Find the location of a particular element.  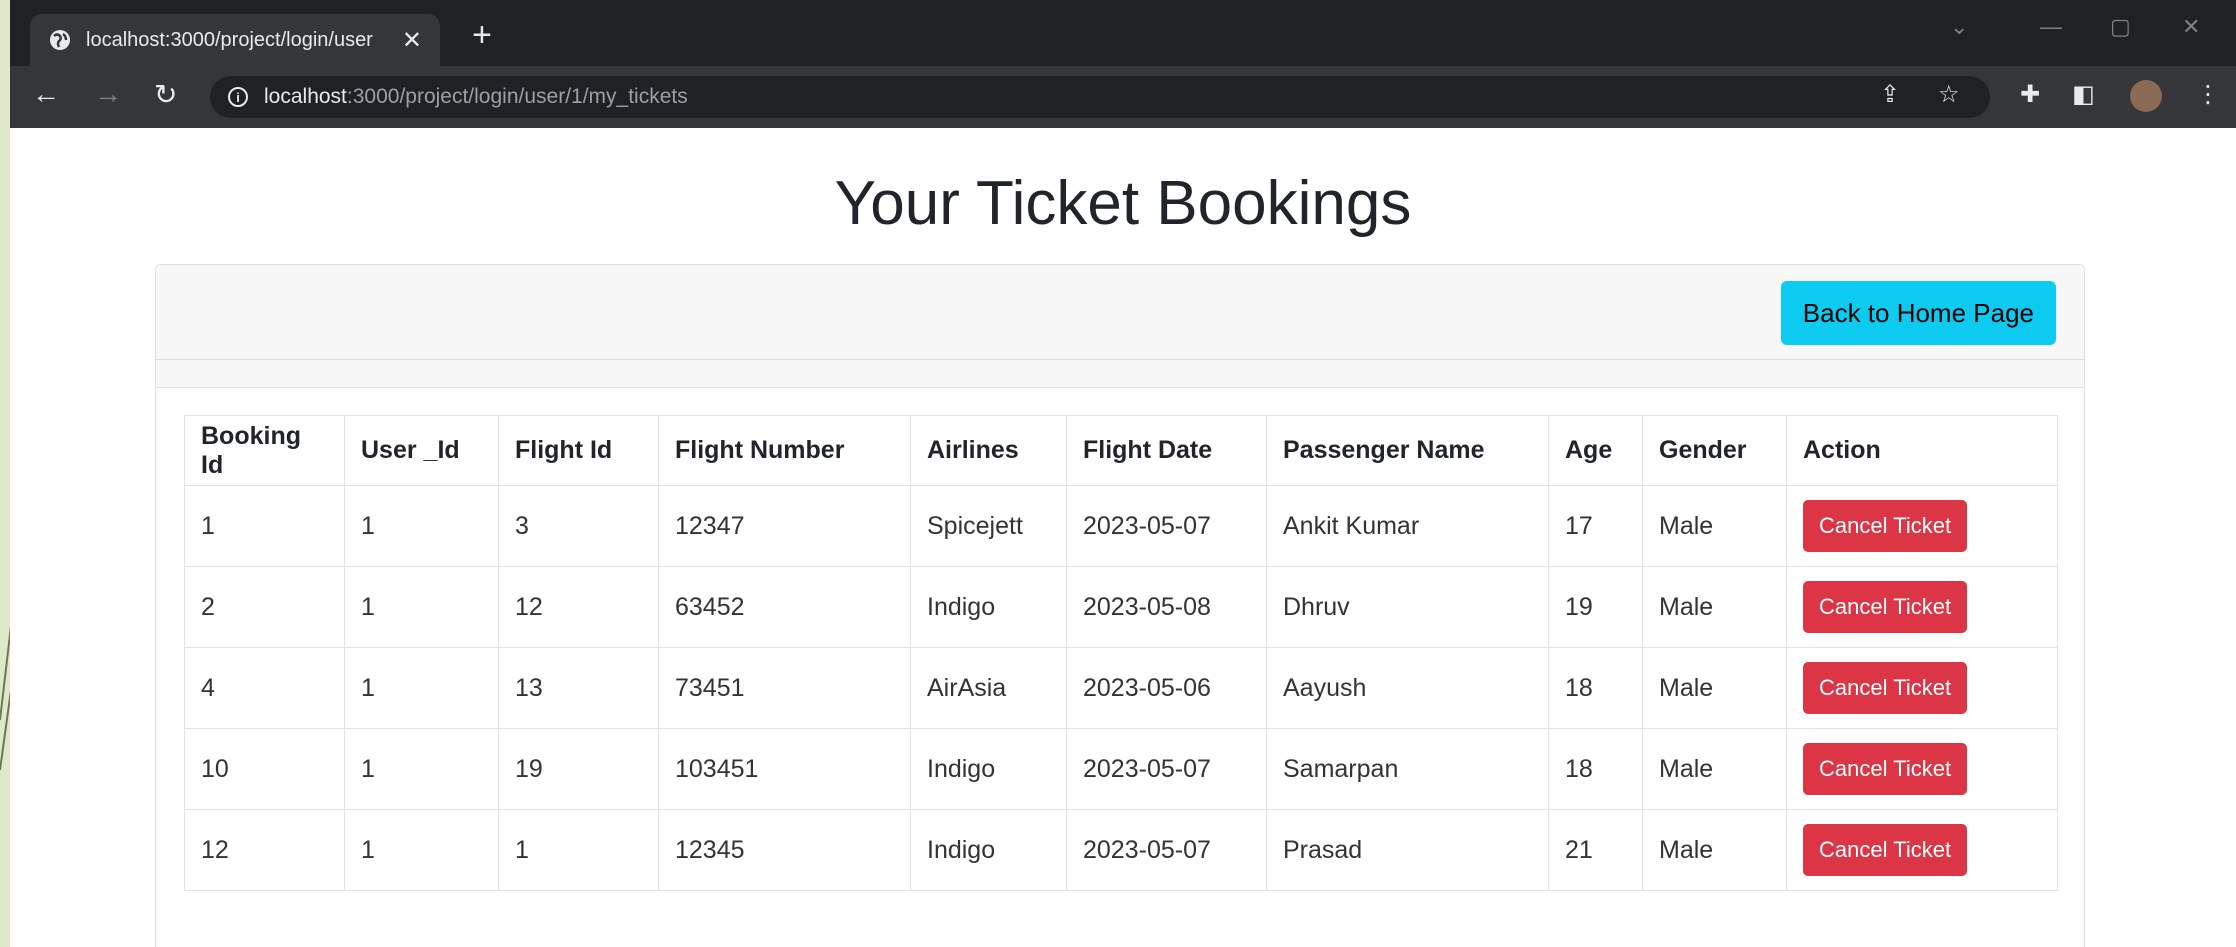

profile-avatar is located at coordinates (2146, 96).